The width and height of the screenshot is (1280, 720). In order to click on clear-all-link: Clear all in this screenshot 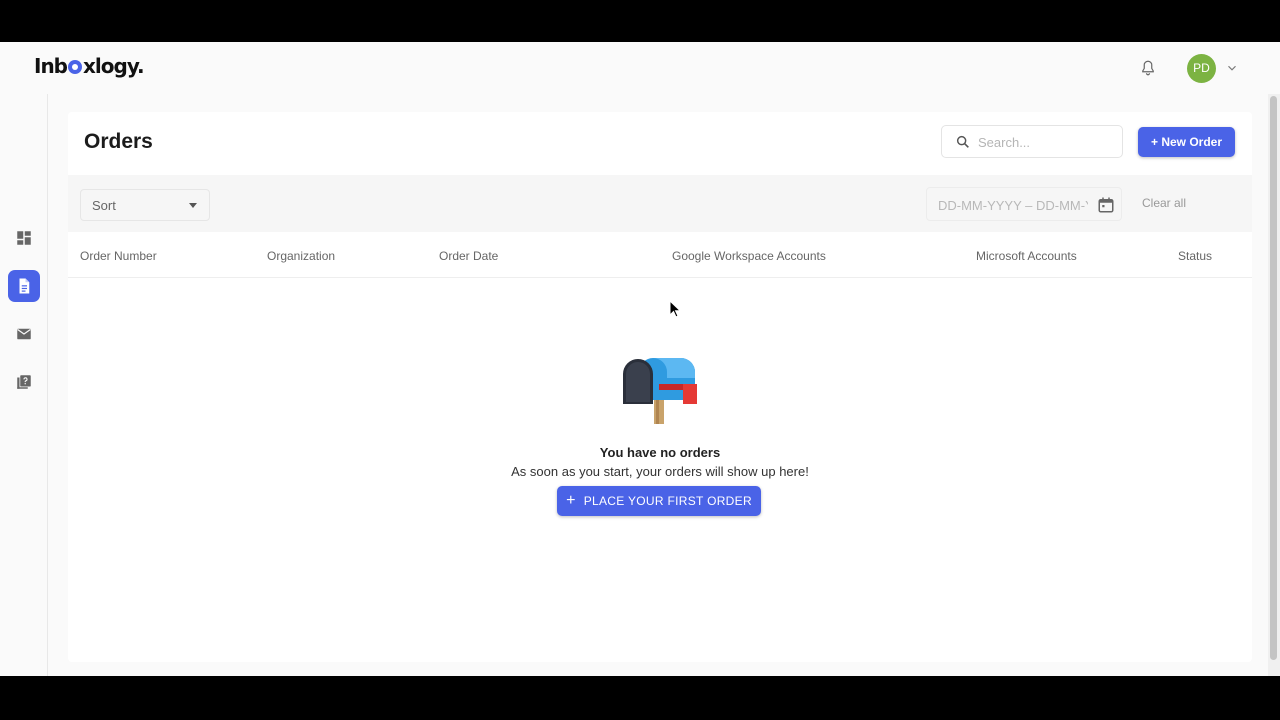, I will do `click(1164, 203)`.